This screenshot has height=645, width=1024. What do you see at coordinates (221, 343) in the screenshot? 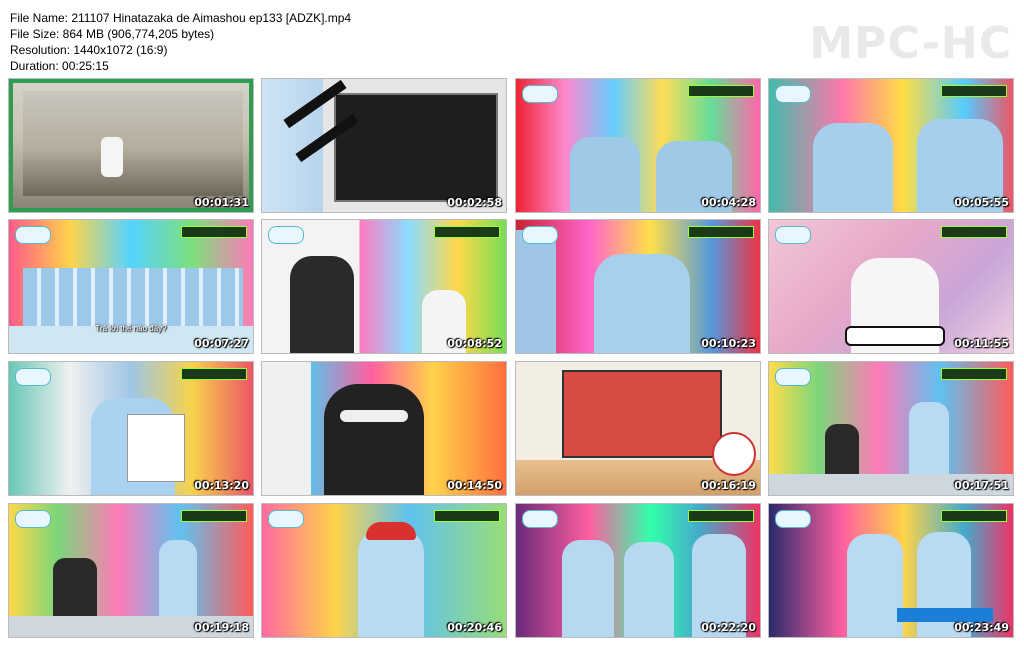
I see `thumbnail-5-timestamp: 00:07:27` at bounding box center [221, 343].